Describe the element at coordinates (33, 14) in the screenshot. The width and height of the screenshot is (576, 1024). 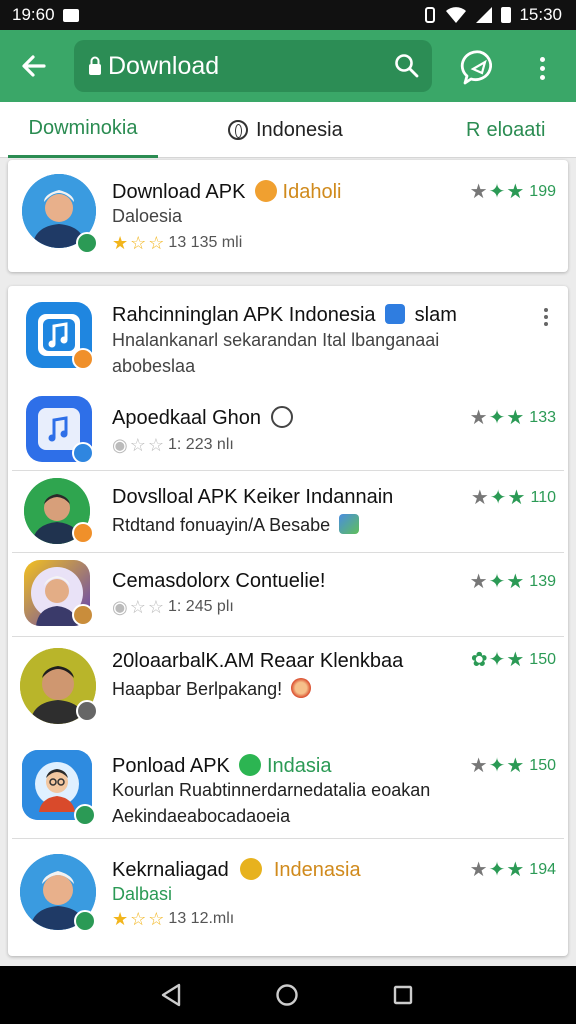
I see `clock-left: 19:60` at that location.